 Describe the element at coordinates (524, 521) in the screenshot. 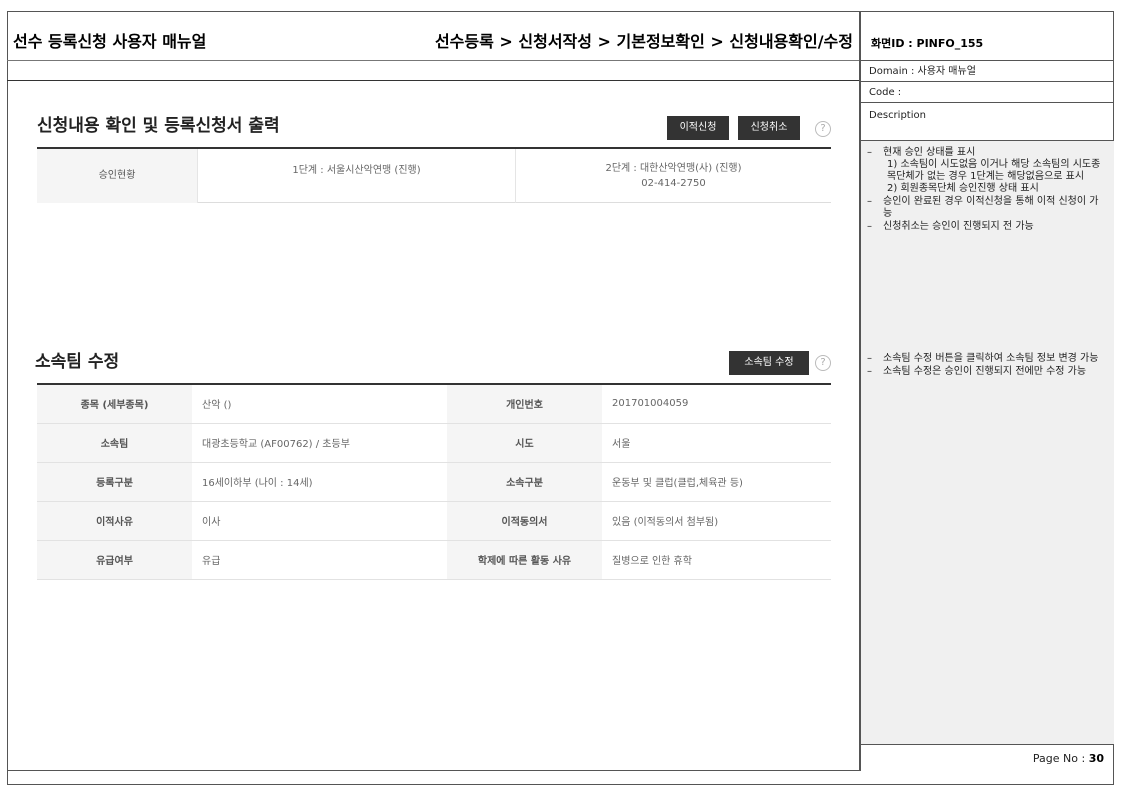

I see `table-header-cell: 이적동의서` at that location.